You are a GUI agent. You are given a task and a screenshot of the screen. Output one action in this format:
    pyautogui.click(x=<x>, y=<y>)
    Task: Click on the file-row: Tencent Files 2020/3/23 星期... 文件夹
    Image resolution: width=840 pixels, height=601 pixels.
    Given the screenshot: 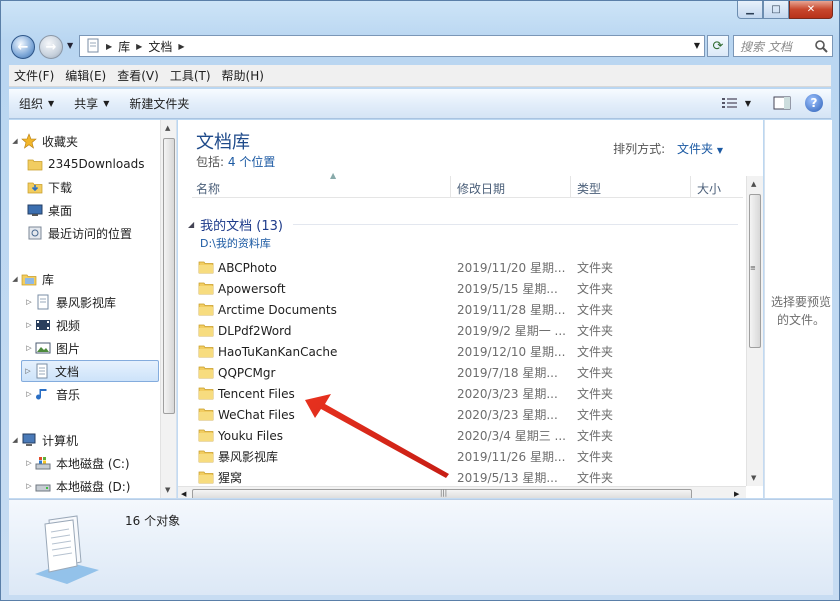 What is the action you would take?
    pyautogui.click(x=468, y=393)
    